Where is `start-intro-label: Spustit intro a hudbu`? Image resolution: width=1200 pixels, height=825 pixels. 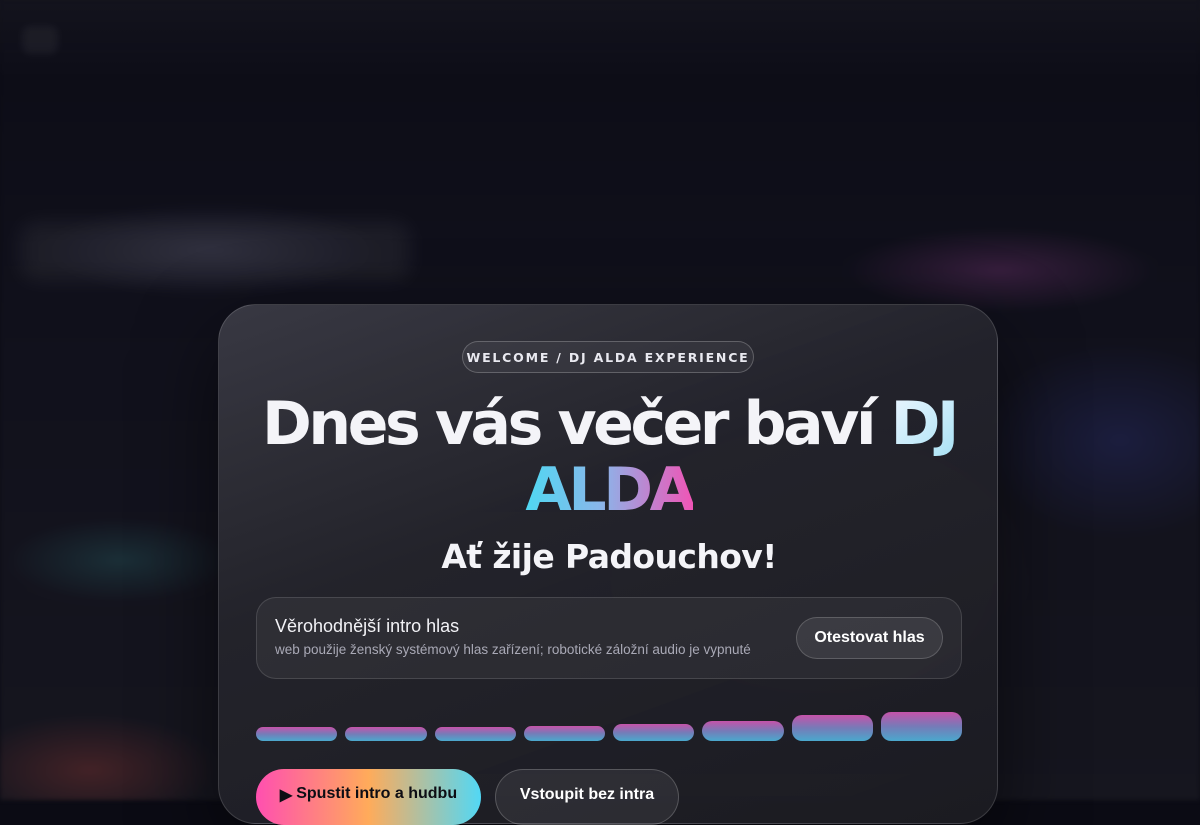 start-intro-label: Spustit intro a hudbu is located at coordinates (377, 793).